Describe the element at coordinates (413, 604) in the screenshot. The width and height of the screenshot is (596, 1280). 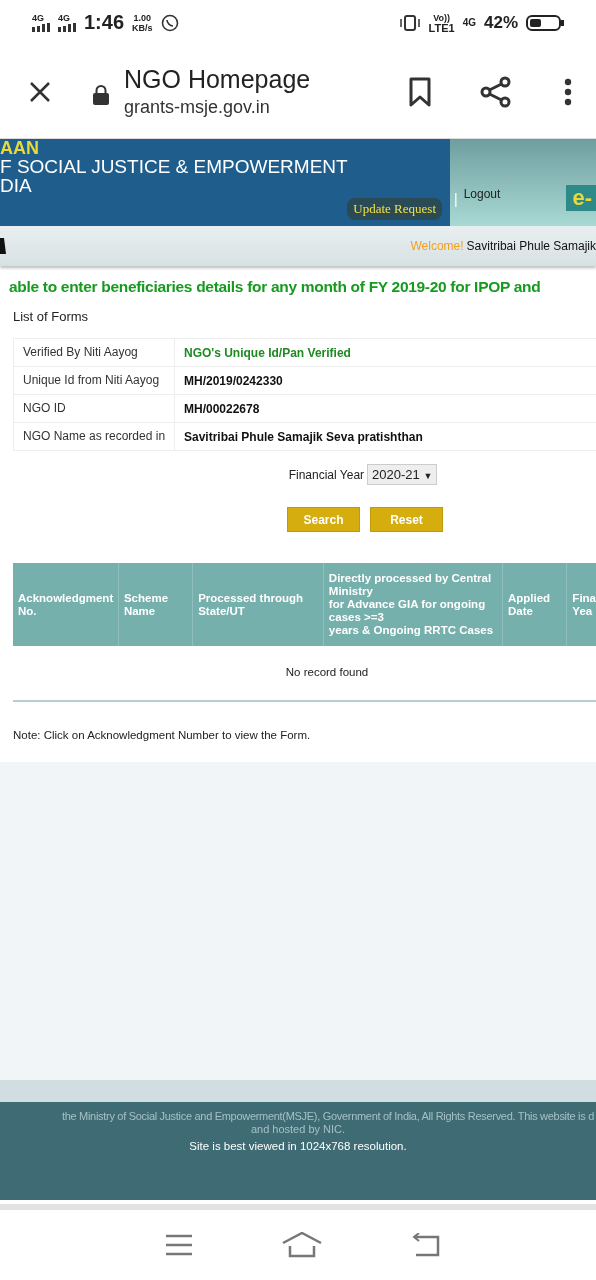
I see `column-header: Directly processed by Central Ministry for Advance GIA for ongoing cases >=3 years & Ongoing RRTC Cases` at that location.